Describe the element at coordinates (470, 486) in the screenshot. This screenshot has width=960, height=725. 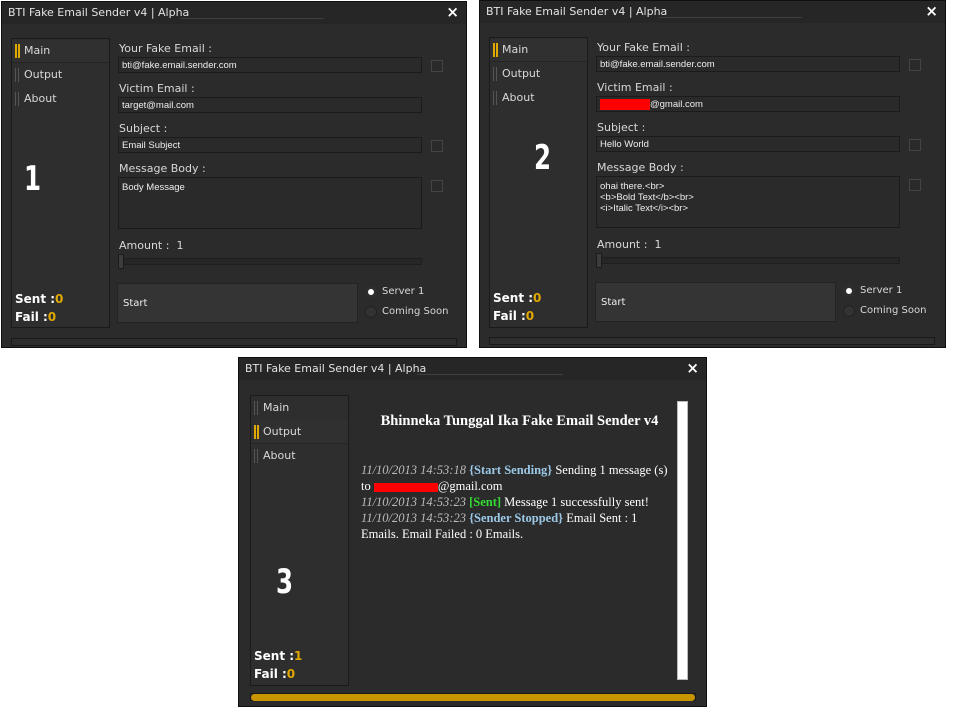
I see `log-email-suffix: @gmail.com` at that location.